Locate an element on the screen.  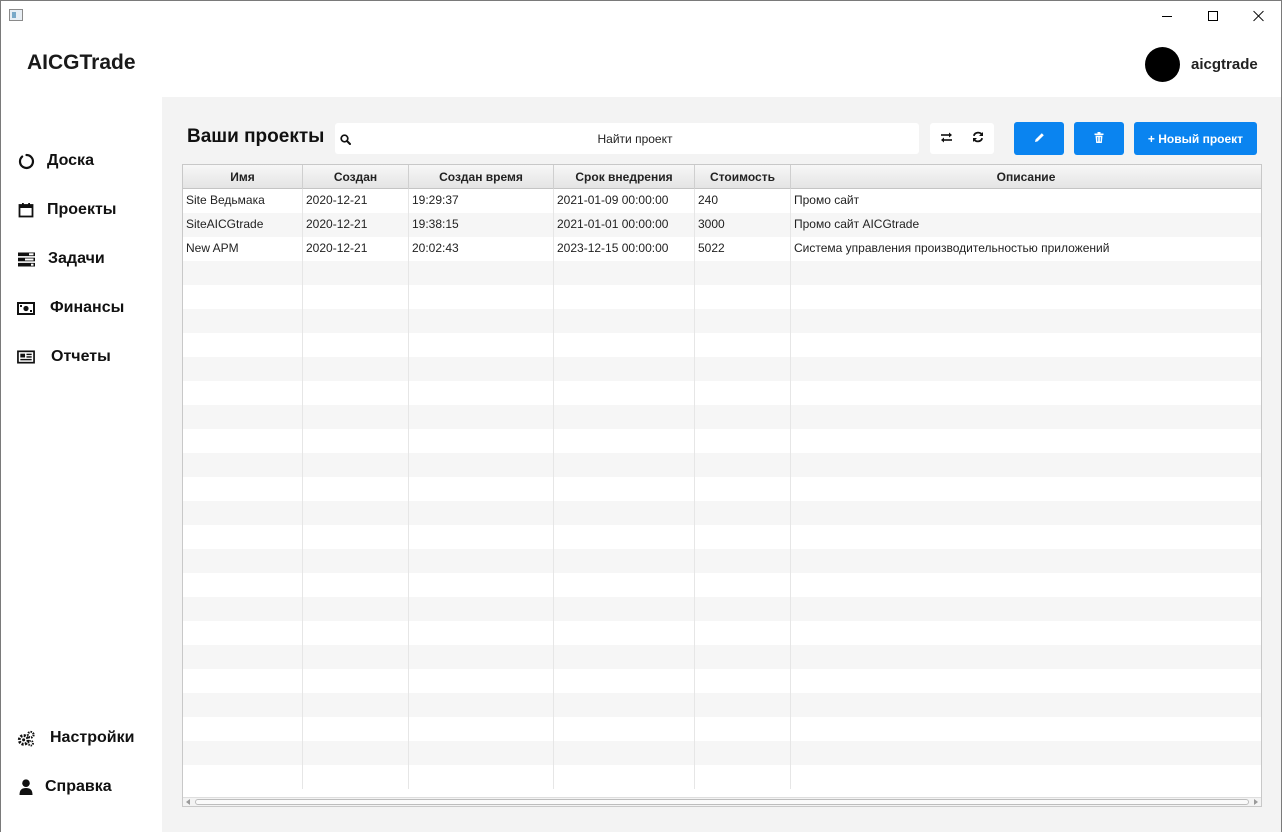
maximize-button is located at coordinates (1213, 16).